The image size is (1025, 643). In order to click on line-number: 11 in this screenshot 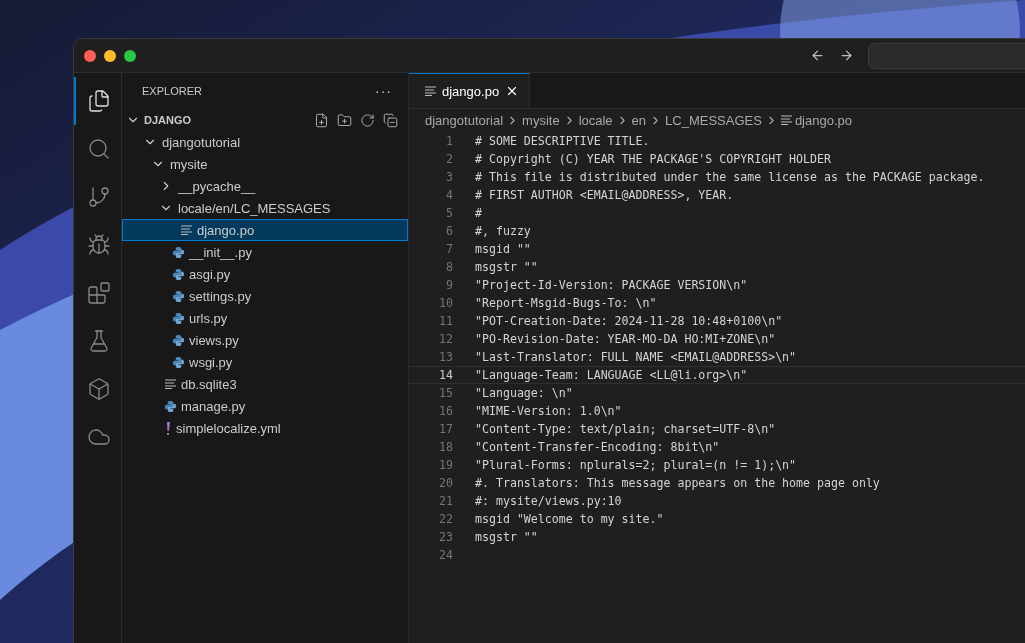, I will do `click(445, 321)`.